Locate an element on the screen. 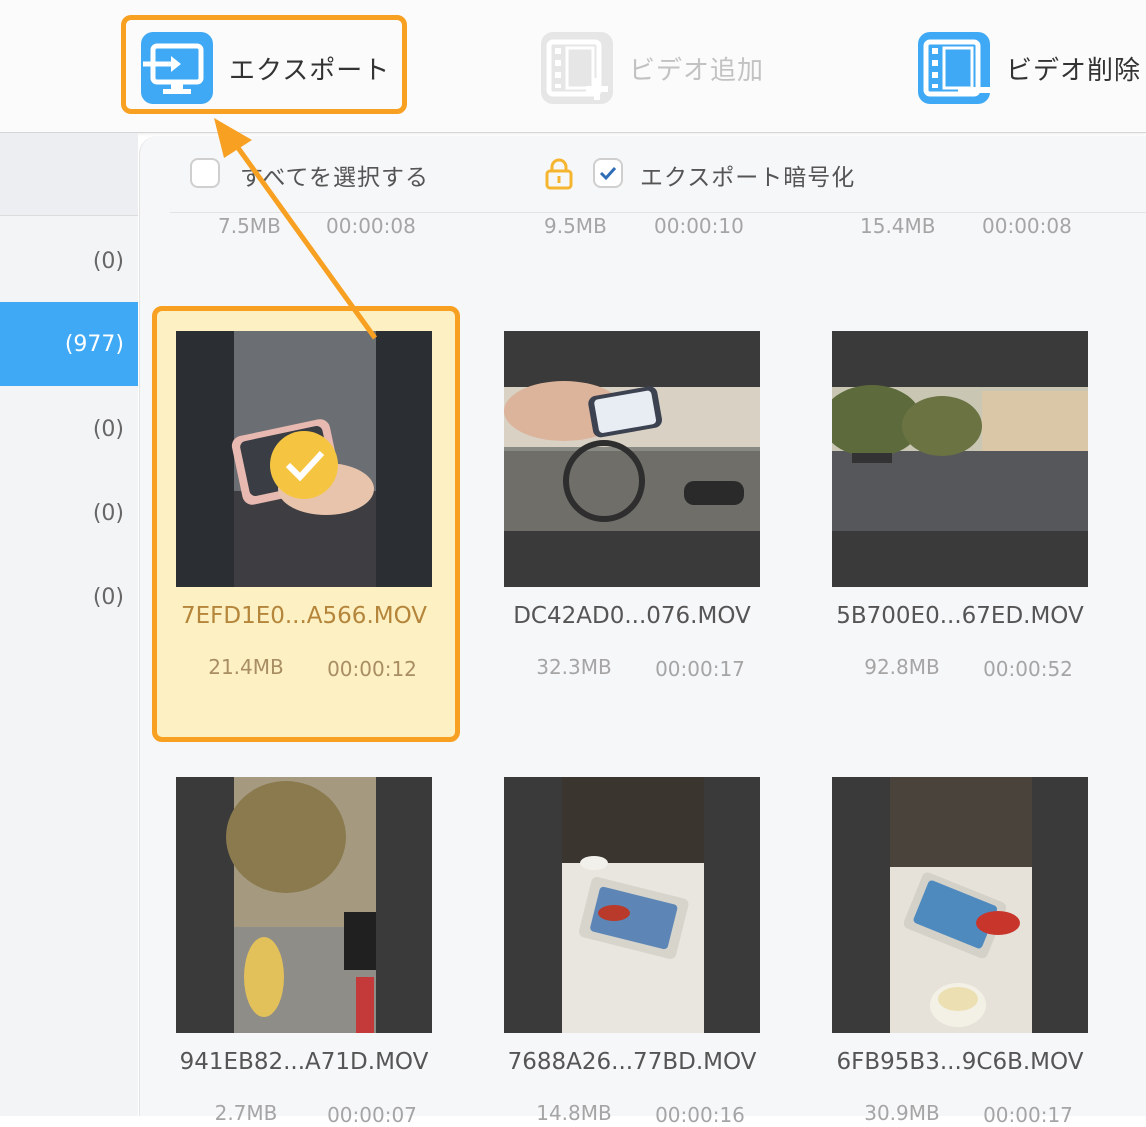  video-size: 30.9MB is located at coordinates (902, 1113).